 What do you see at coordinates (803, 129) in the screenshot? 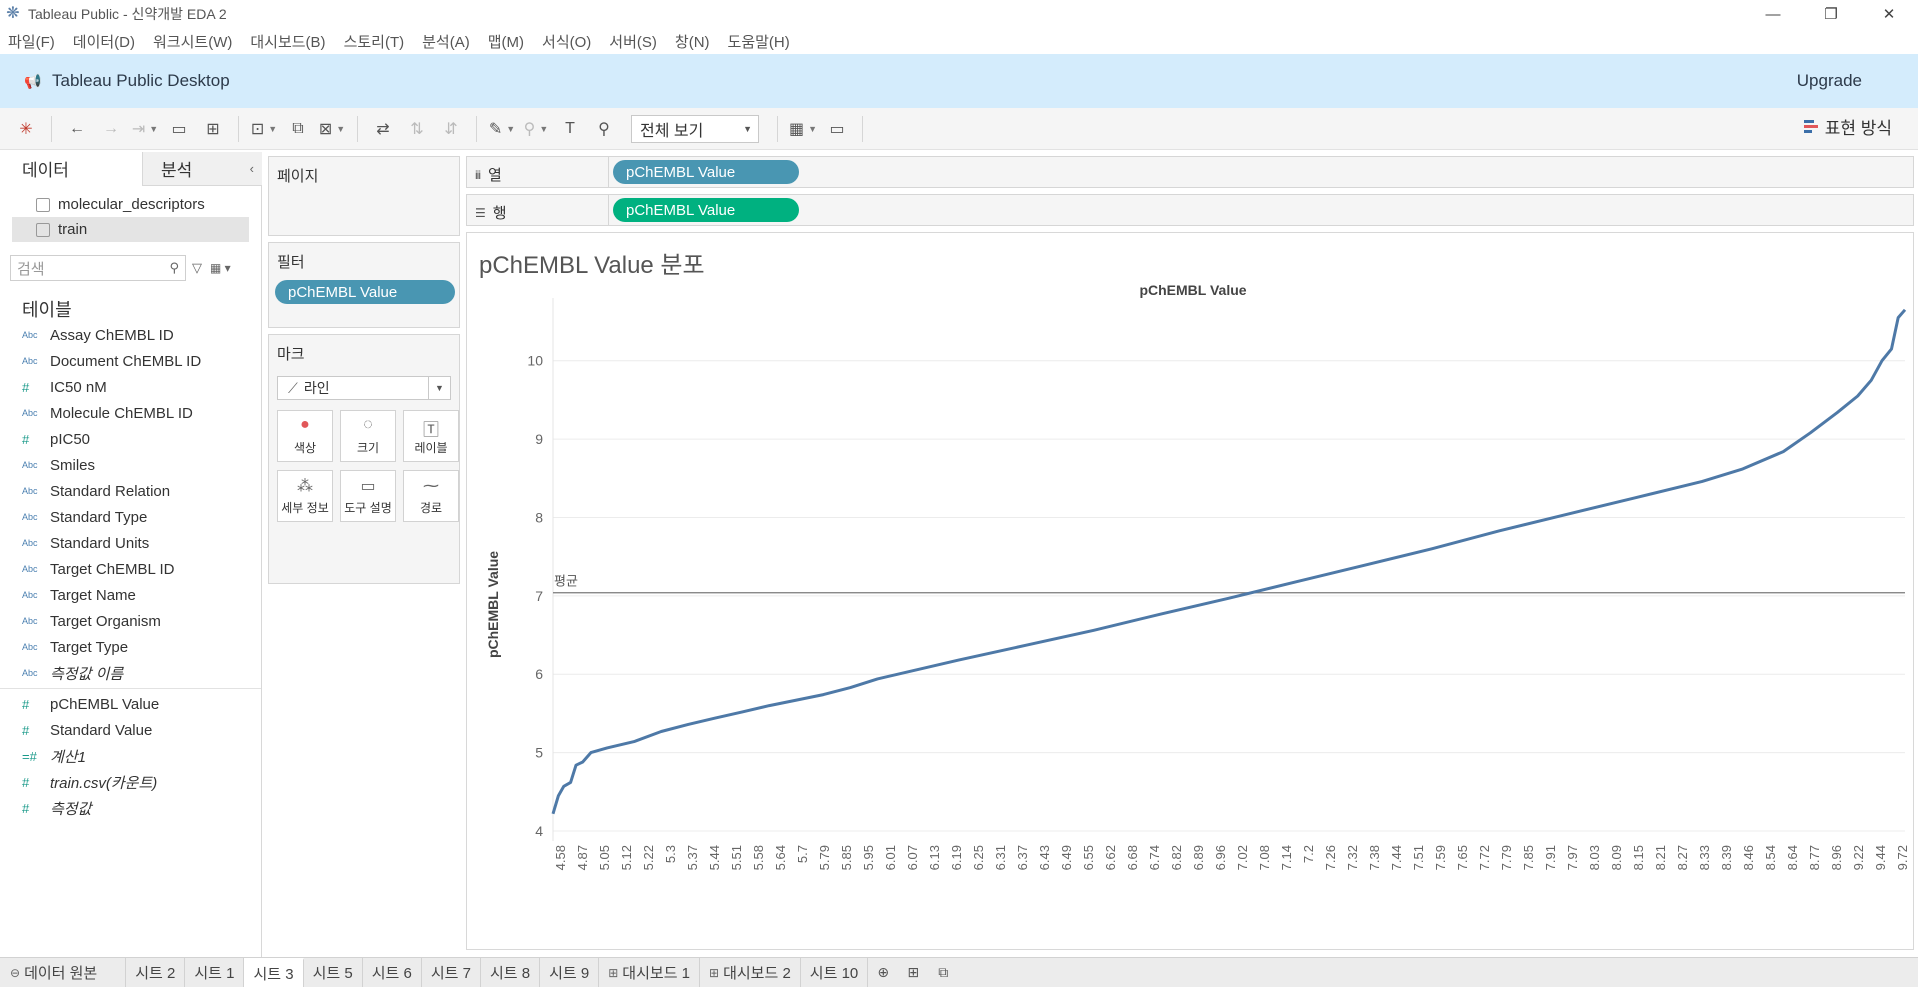
I see `show-cards-icon: ▦ ▼` at bounding box center [803, 129].